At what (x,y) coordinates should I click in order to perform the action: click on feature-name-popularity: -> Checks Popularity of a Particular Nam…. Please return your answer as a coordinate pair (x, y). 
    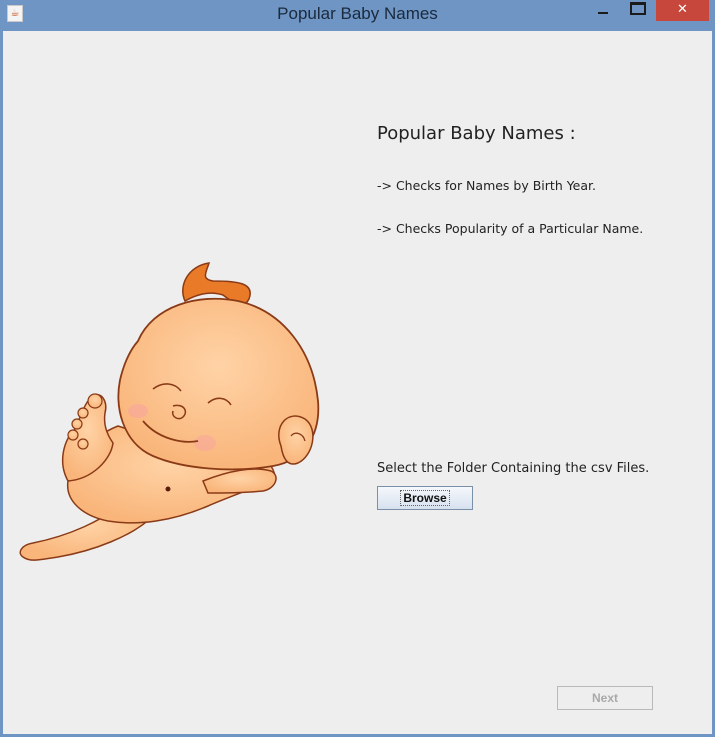
    Looking at the image, I should click on (510, 228).